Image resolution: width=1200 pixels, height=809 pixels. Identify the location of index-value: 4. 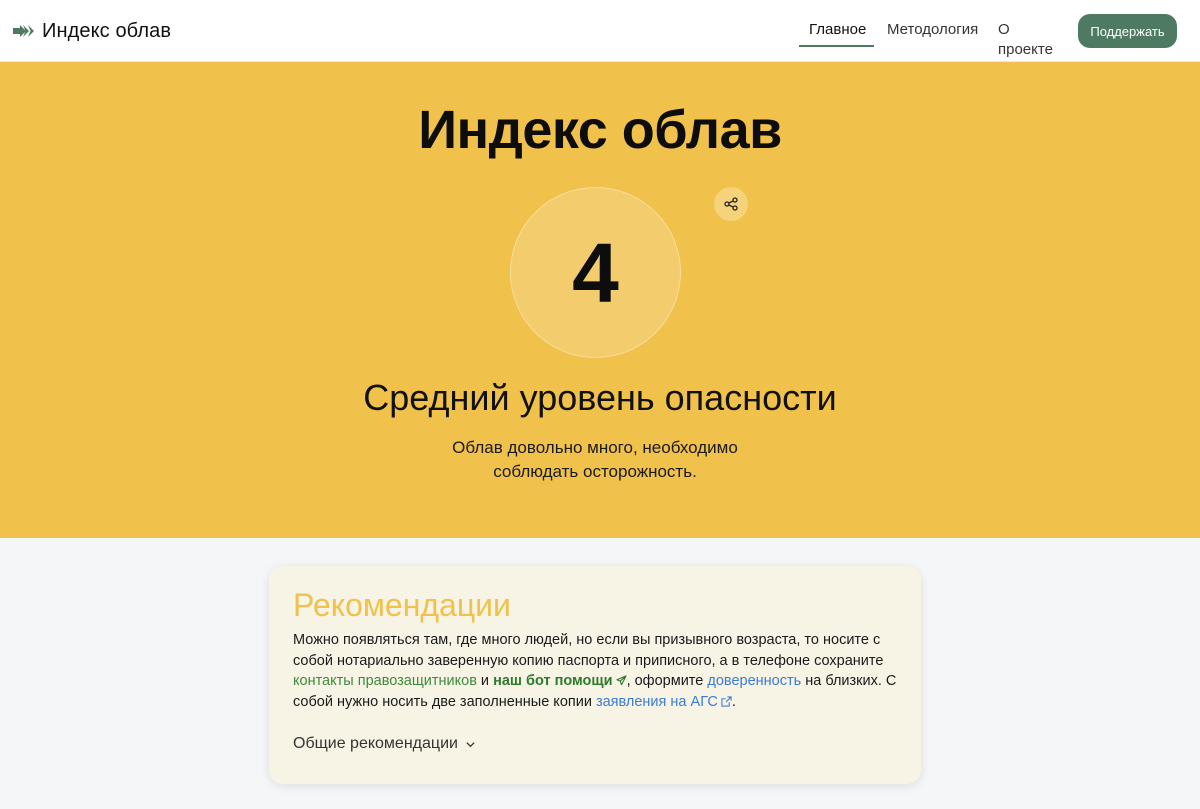
(595, 272).